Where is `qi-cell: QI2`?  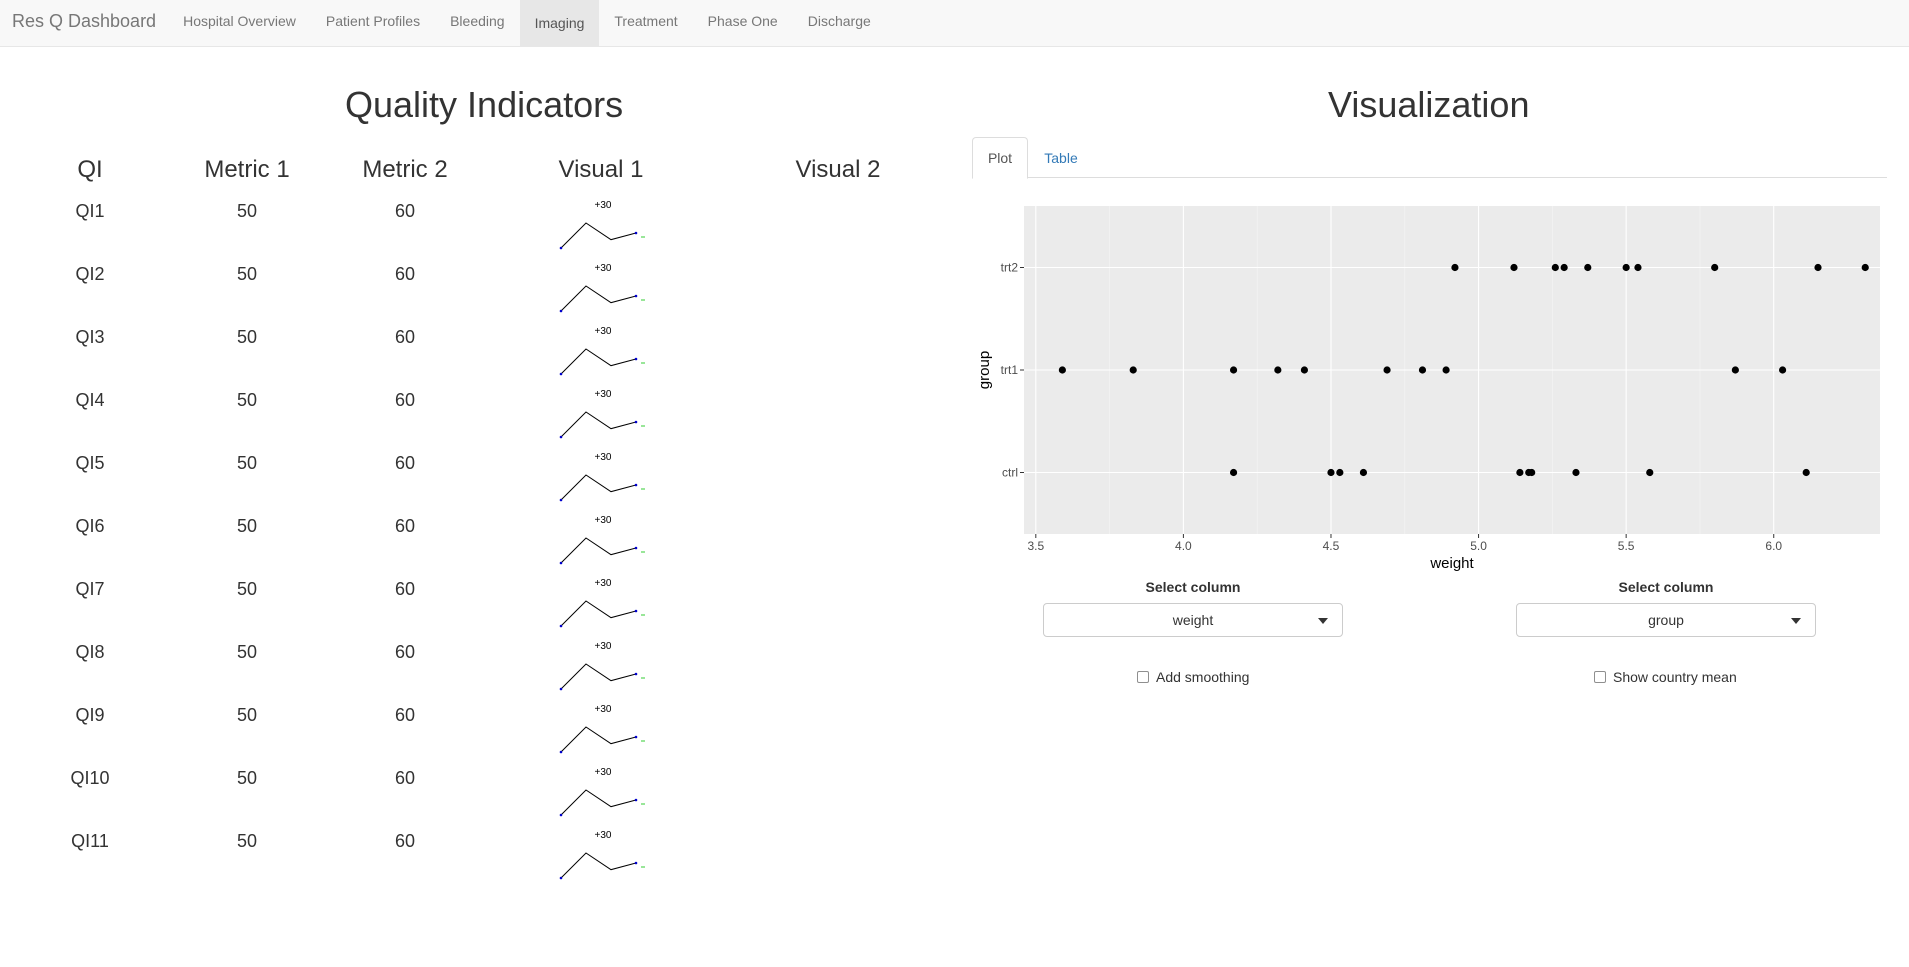
qi-cell: QI2 is located at coordinates (90, 274).